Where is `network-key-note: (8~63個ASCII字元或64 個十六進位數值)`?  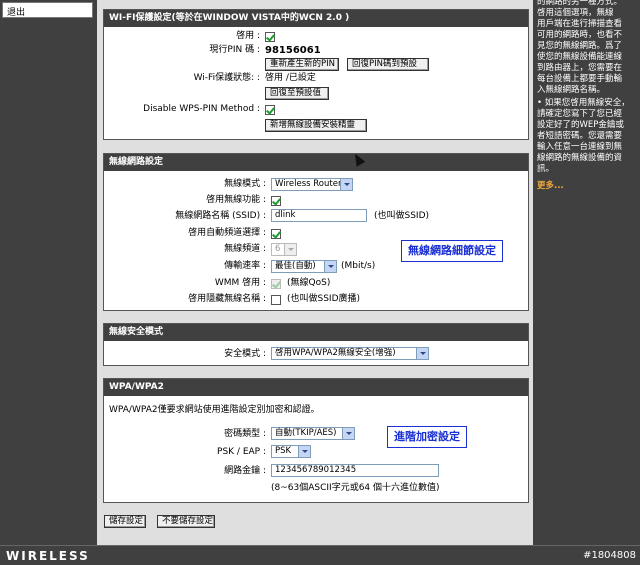 network-key-note: (8~63個ASCII字元或64 個十六進位數值) is located at coordinates (355, 488).